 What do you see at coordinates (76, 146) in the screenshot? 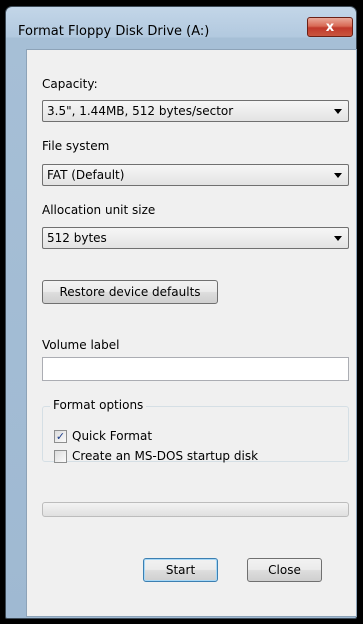
I see `file-system-label: File system` at bounding box center [76, 146].